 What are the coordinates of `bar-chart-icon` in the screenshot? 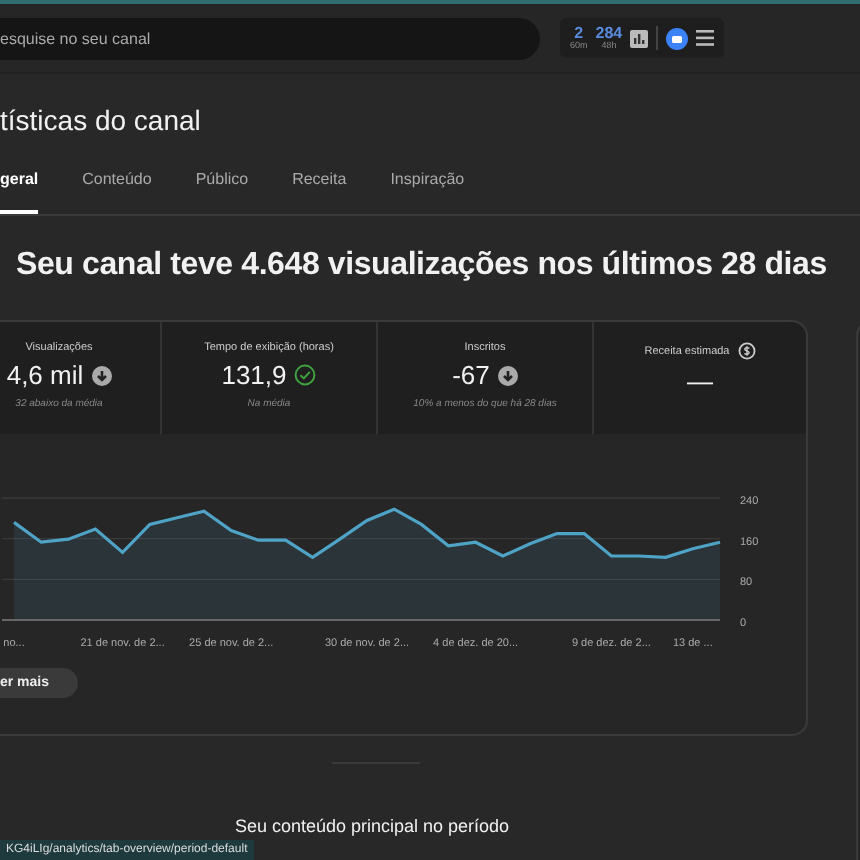 It's located at (639, 38).